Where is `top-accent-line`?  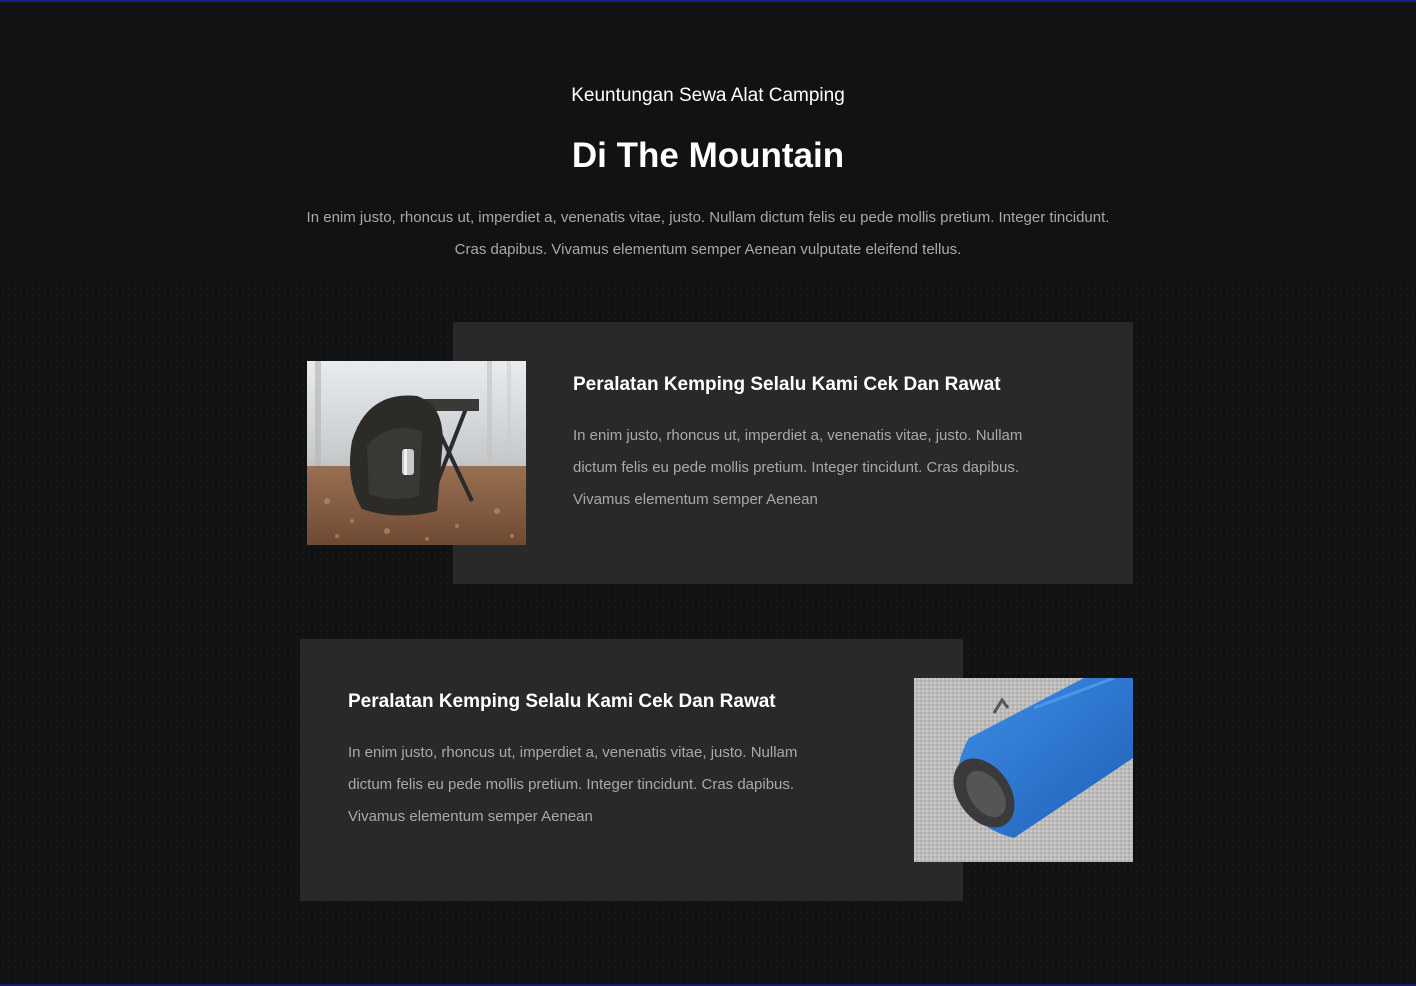 top-accent-line is located at coordinates (708, 1).